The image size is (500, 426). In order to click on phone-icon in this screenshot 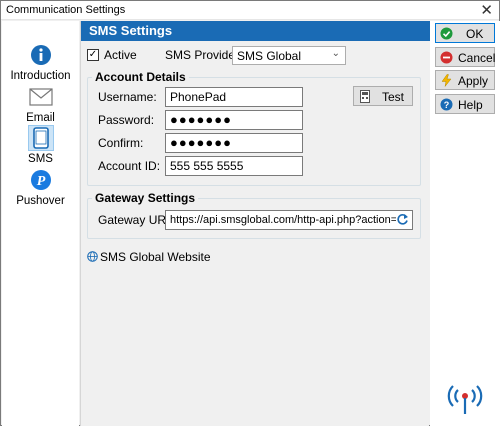, I will do `click(40, 138)`.